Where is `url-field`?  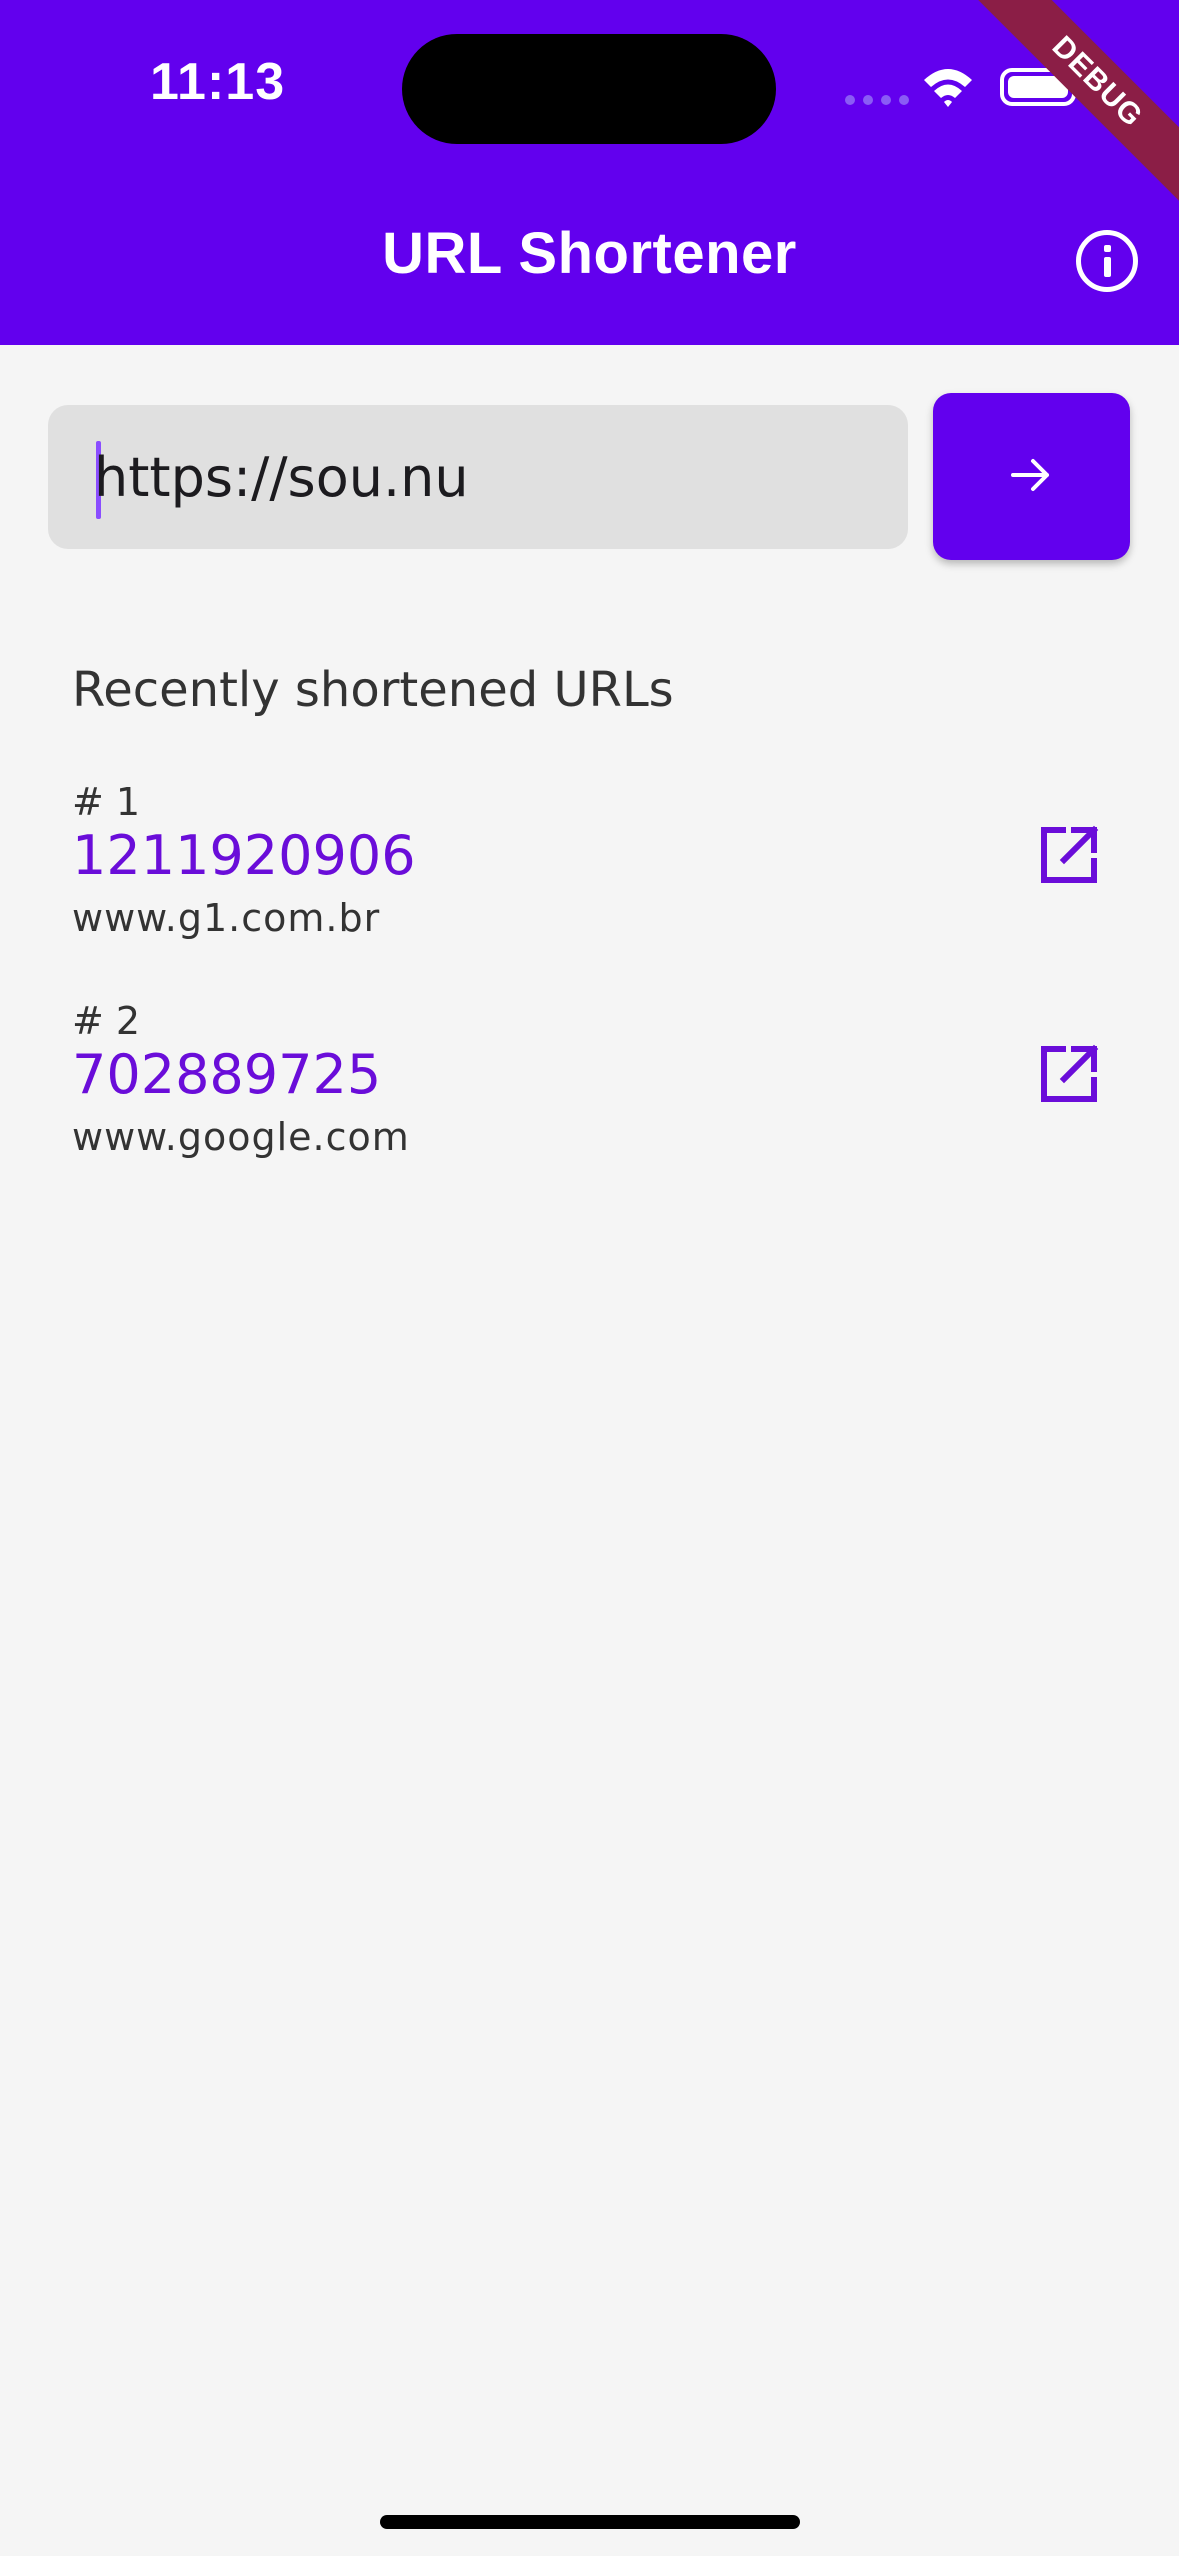 url-field is located at coordinates (478, 477).